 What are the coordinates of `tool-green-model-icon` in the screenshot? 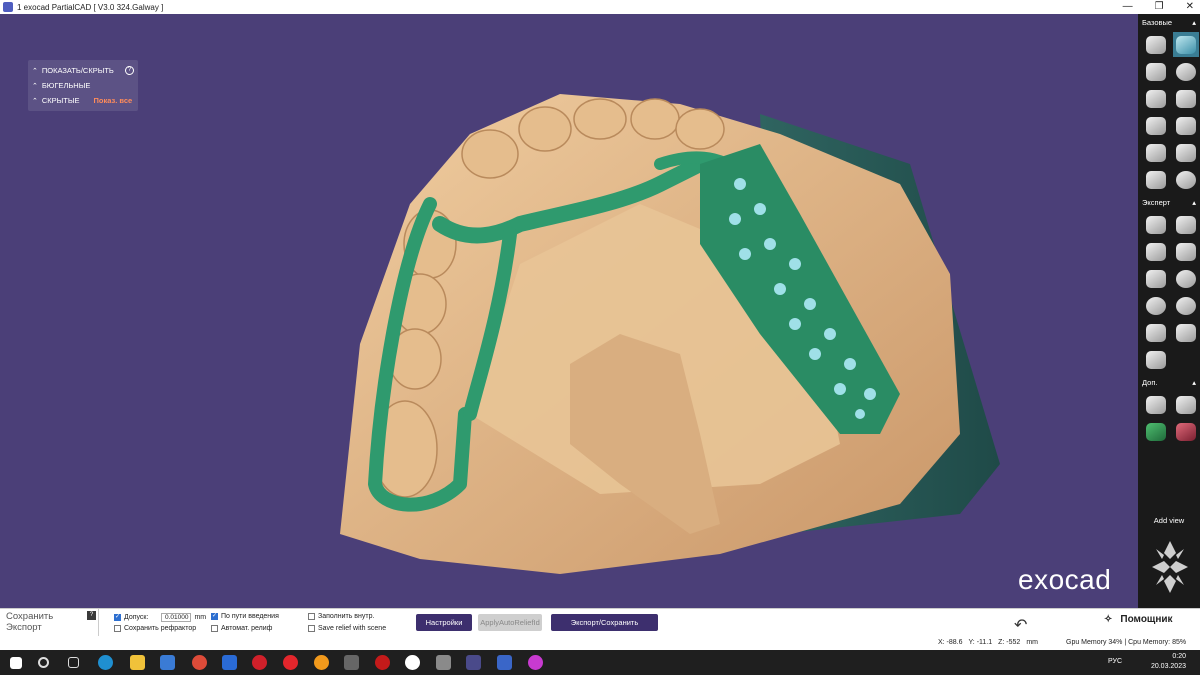 It's located at (1156, 431).